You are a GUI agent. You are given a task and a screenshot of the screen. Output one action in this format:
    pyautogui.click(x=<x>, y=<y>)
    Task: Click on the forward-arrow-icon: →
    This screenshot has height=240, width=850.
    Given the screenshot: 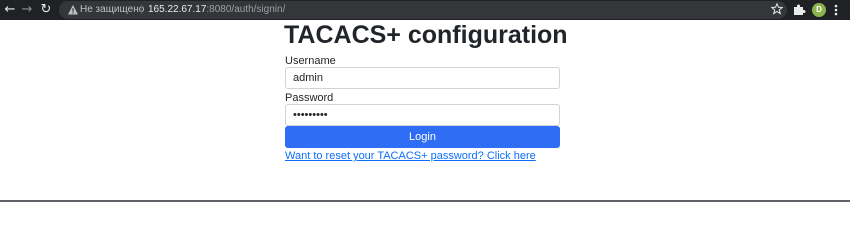 What is the action you would take?
    pyautogui.click(x=27, y=10)
    